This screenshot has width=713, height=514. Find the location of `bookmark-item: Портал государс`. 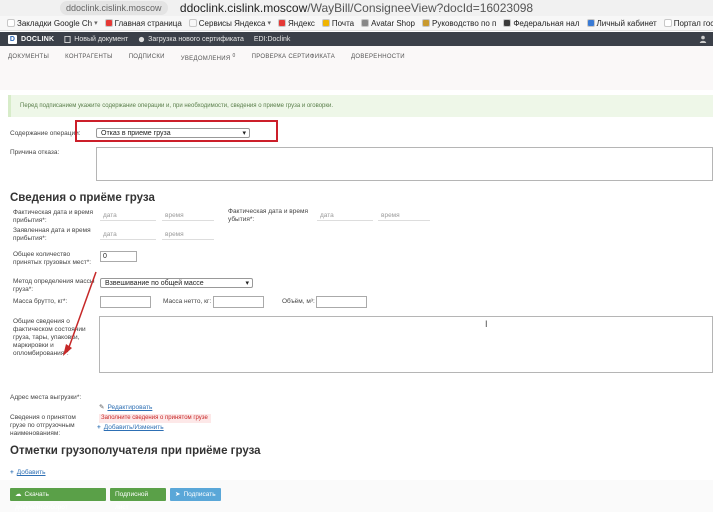

bookmark-item: Портал государс is located at coordinates (688, 23).